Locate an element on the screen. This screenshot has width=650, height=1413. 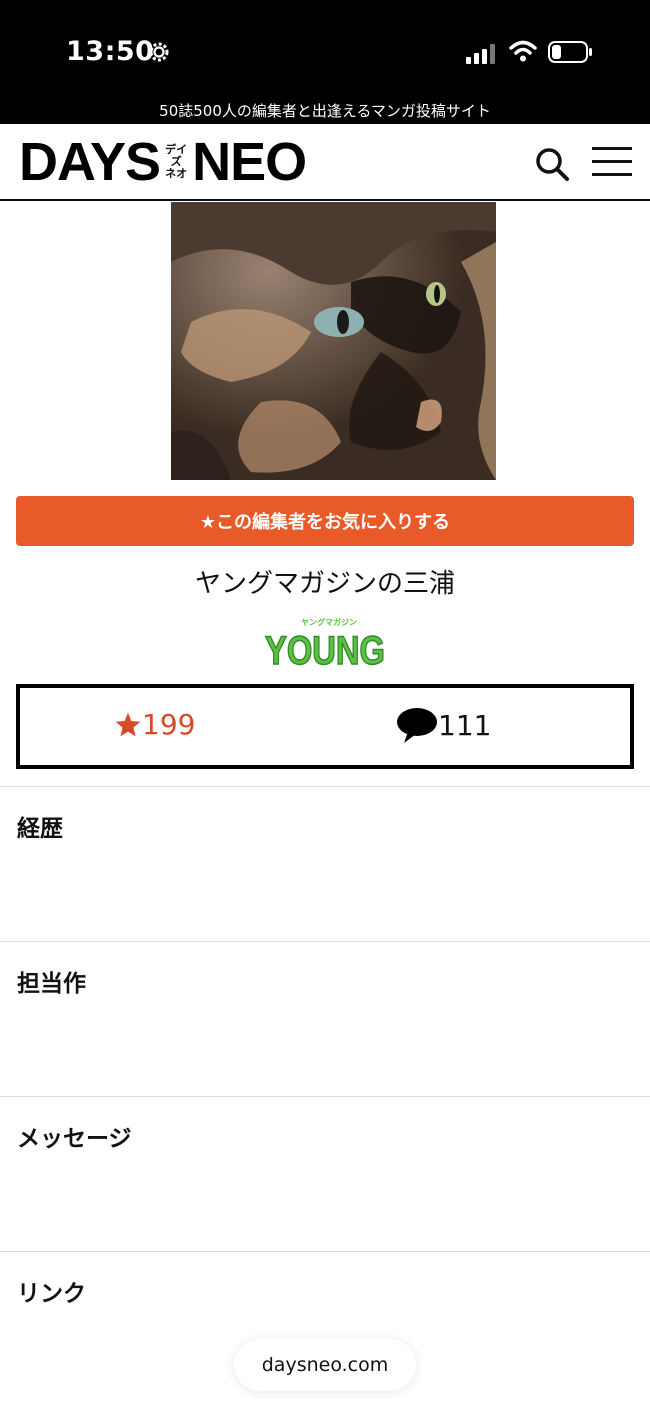
section-title-works: 担当作 is located at coordinates (51, 984).